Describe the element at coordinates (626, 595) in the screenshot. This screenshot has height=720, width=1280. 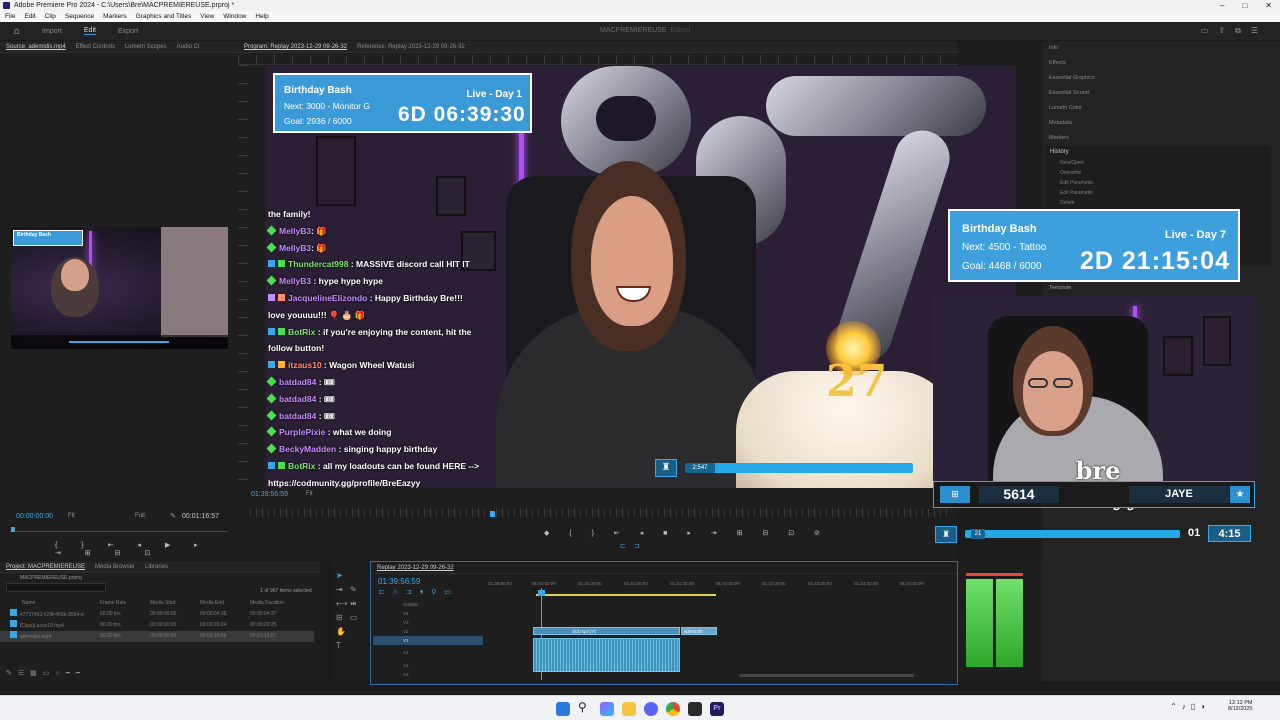
I see `work-area-bar` at that location.